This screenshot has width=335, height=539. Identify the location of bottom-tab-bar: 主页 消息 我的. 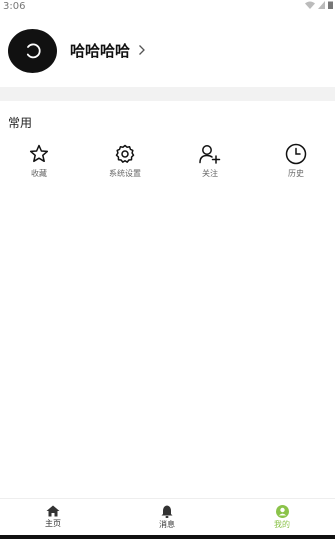
(167, 516).